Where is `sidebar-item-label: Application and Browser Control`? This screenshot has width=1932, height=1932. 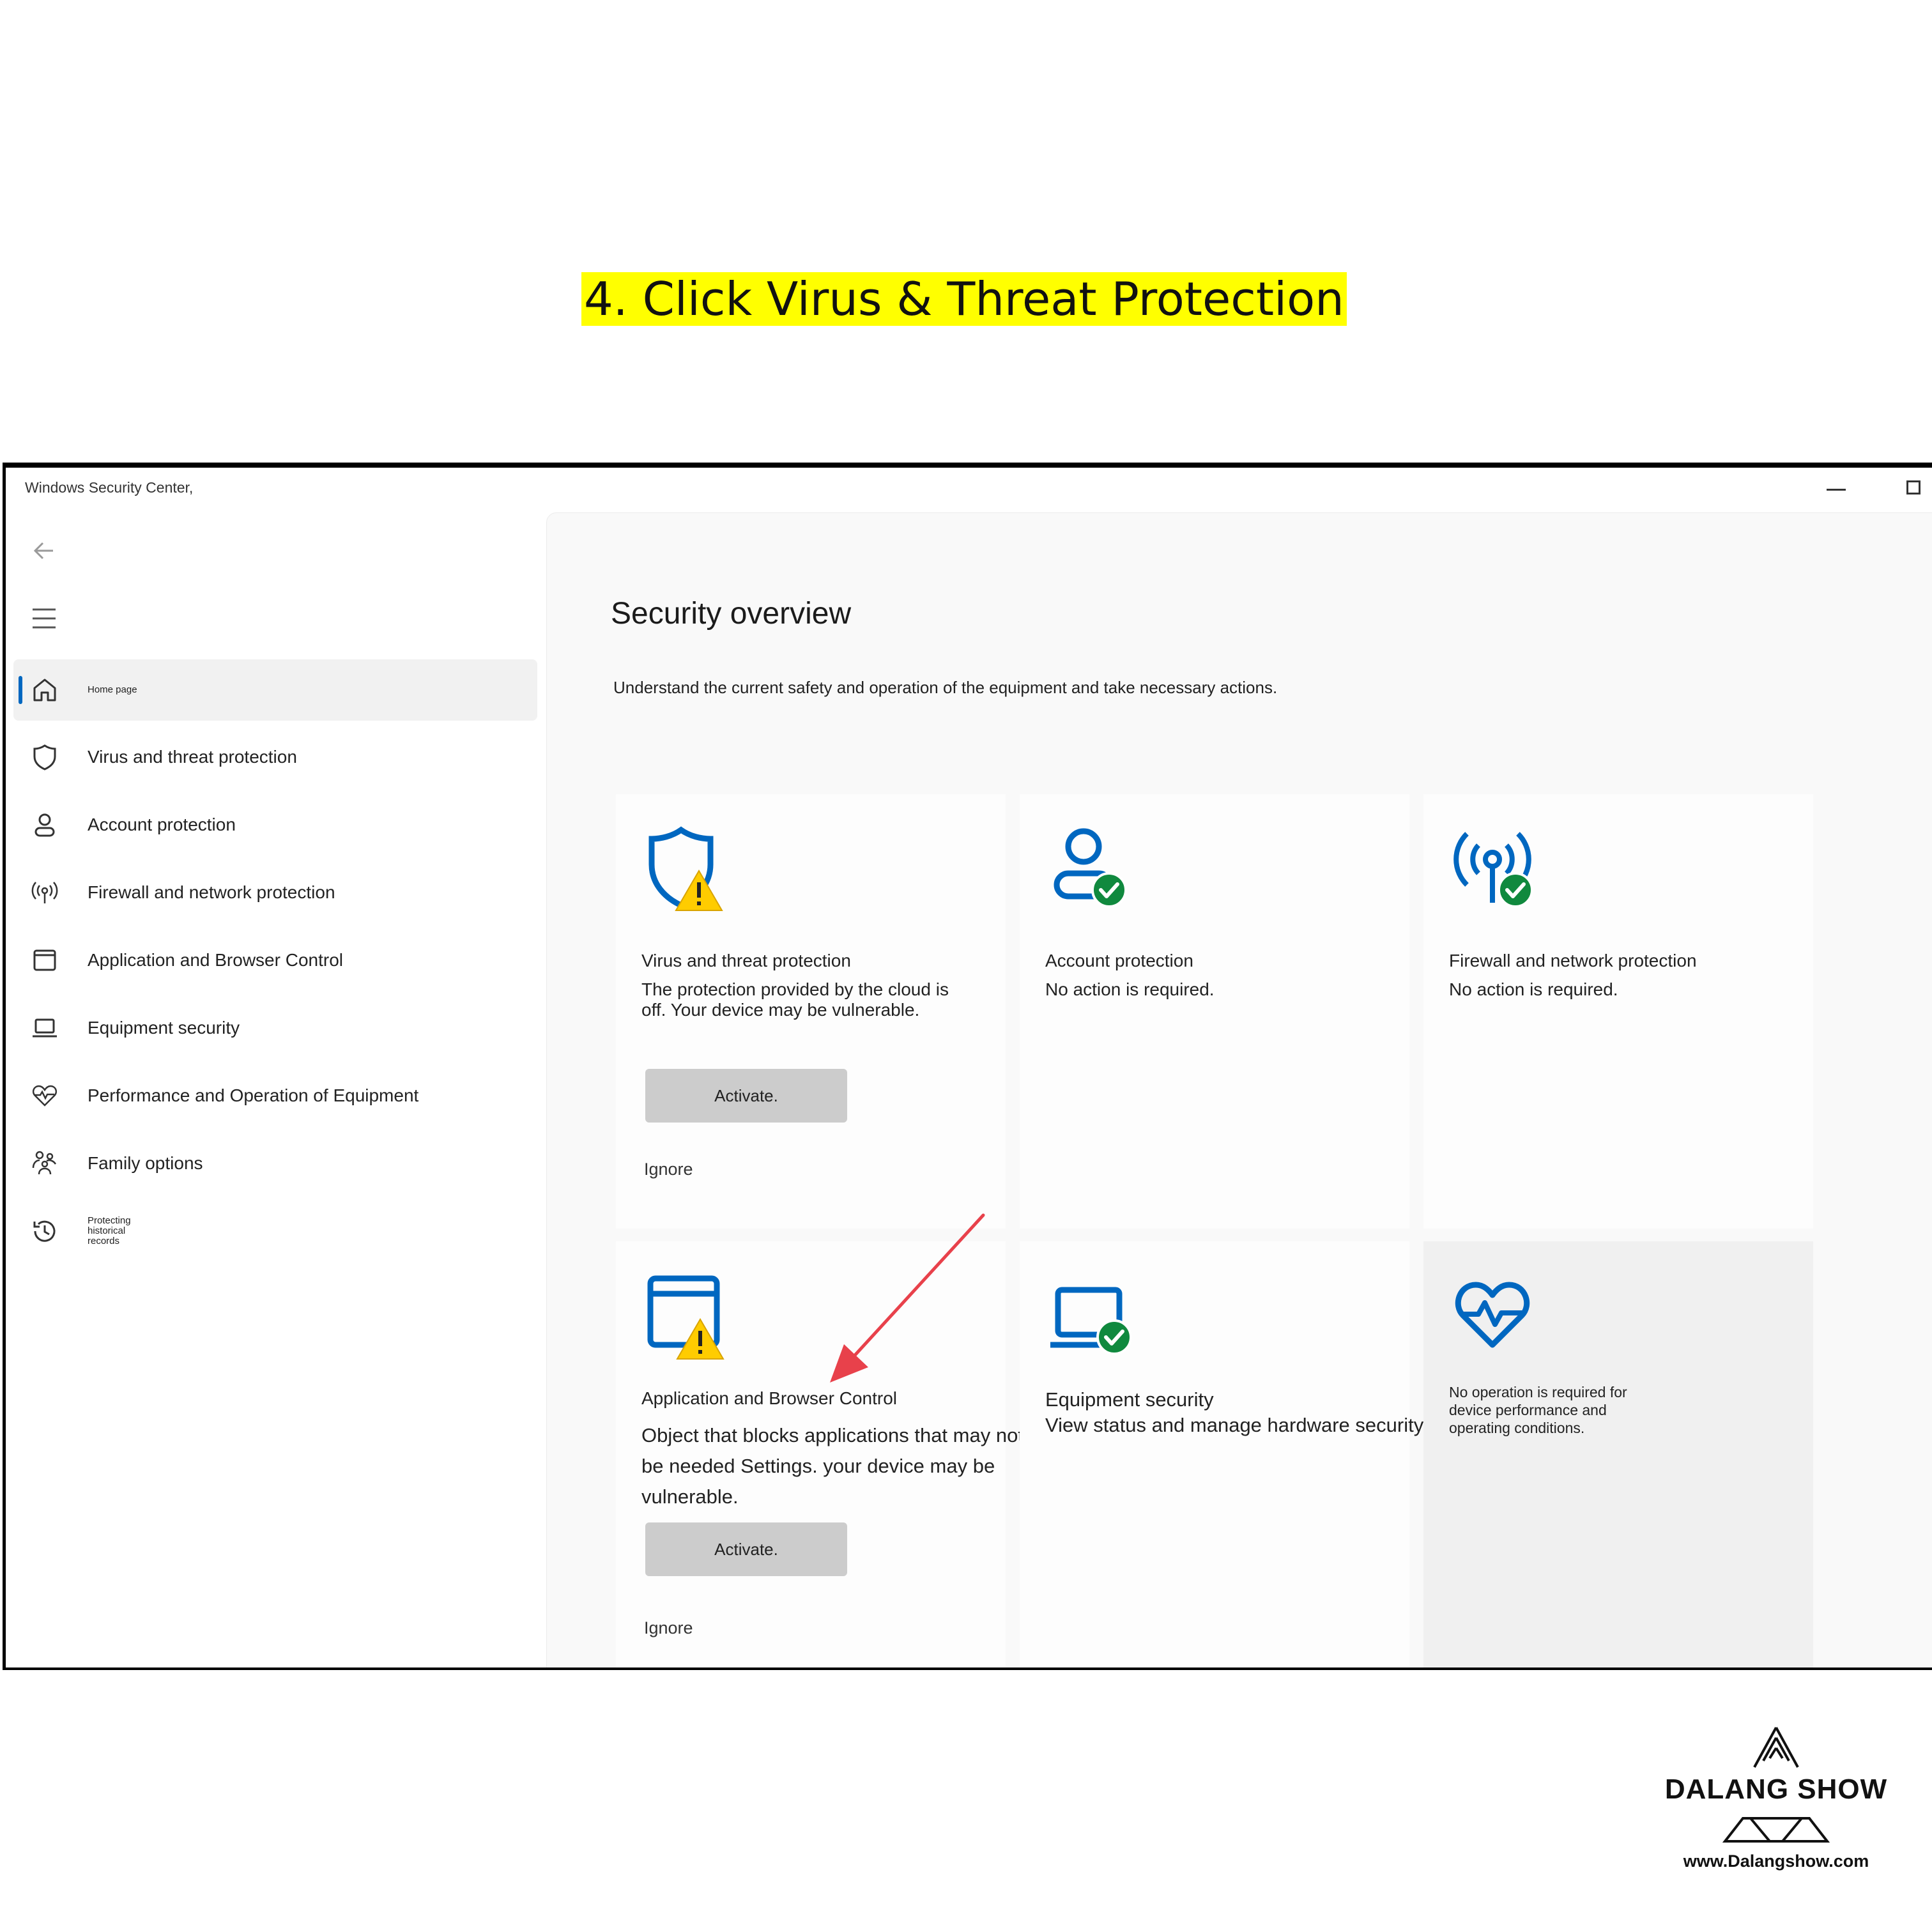
sidebar-item-label: Application and Browser Control is located at coordinates (215, 960).